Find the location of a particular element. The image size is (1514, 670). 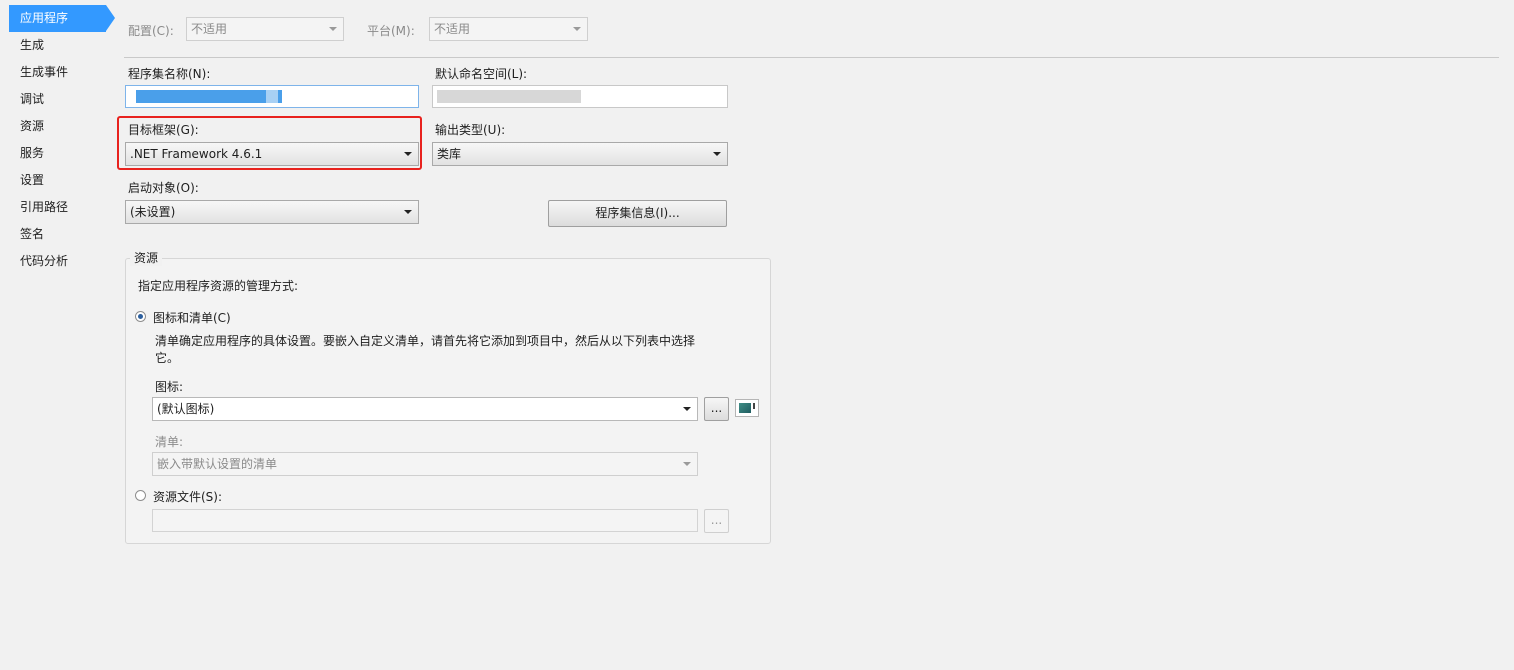

output-type-value: 类库 is located at coordinates (449, 154).